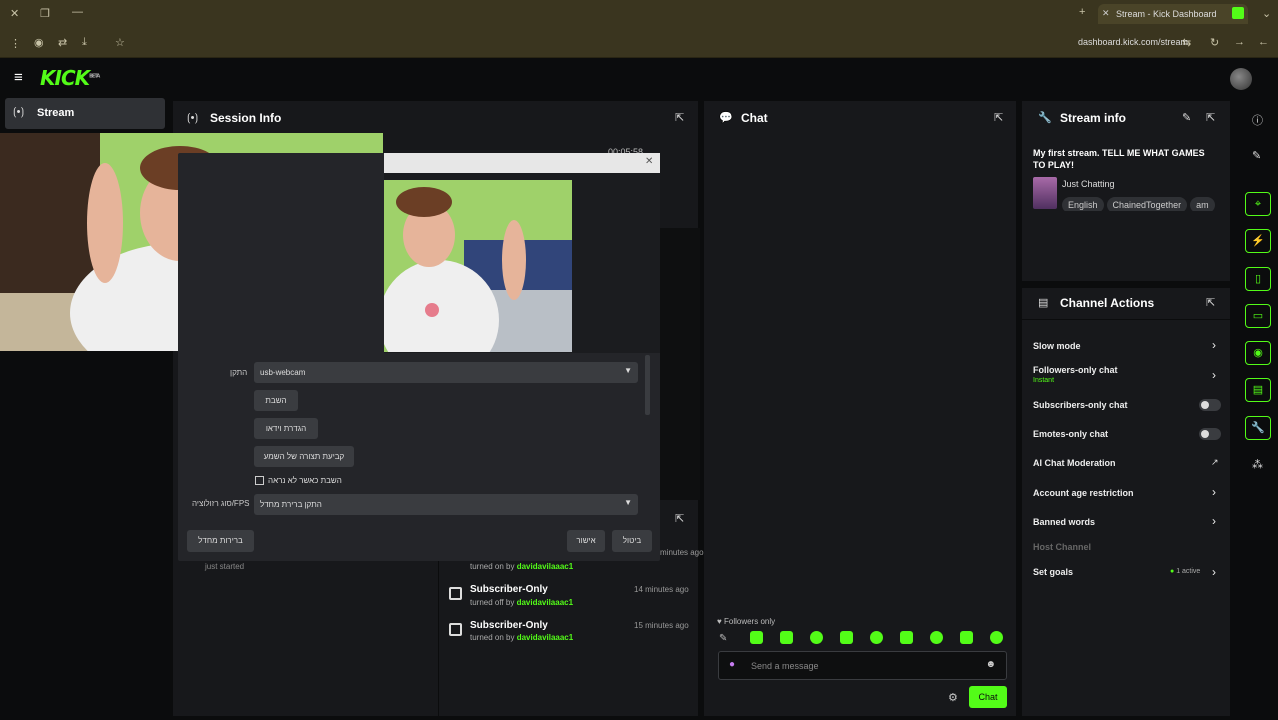 This screenshot has height=720, width=1278. Describe the element at coordinates (276, 400) in the screenshot. I see `disable-button: השבת` at that location.